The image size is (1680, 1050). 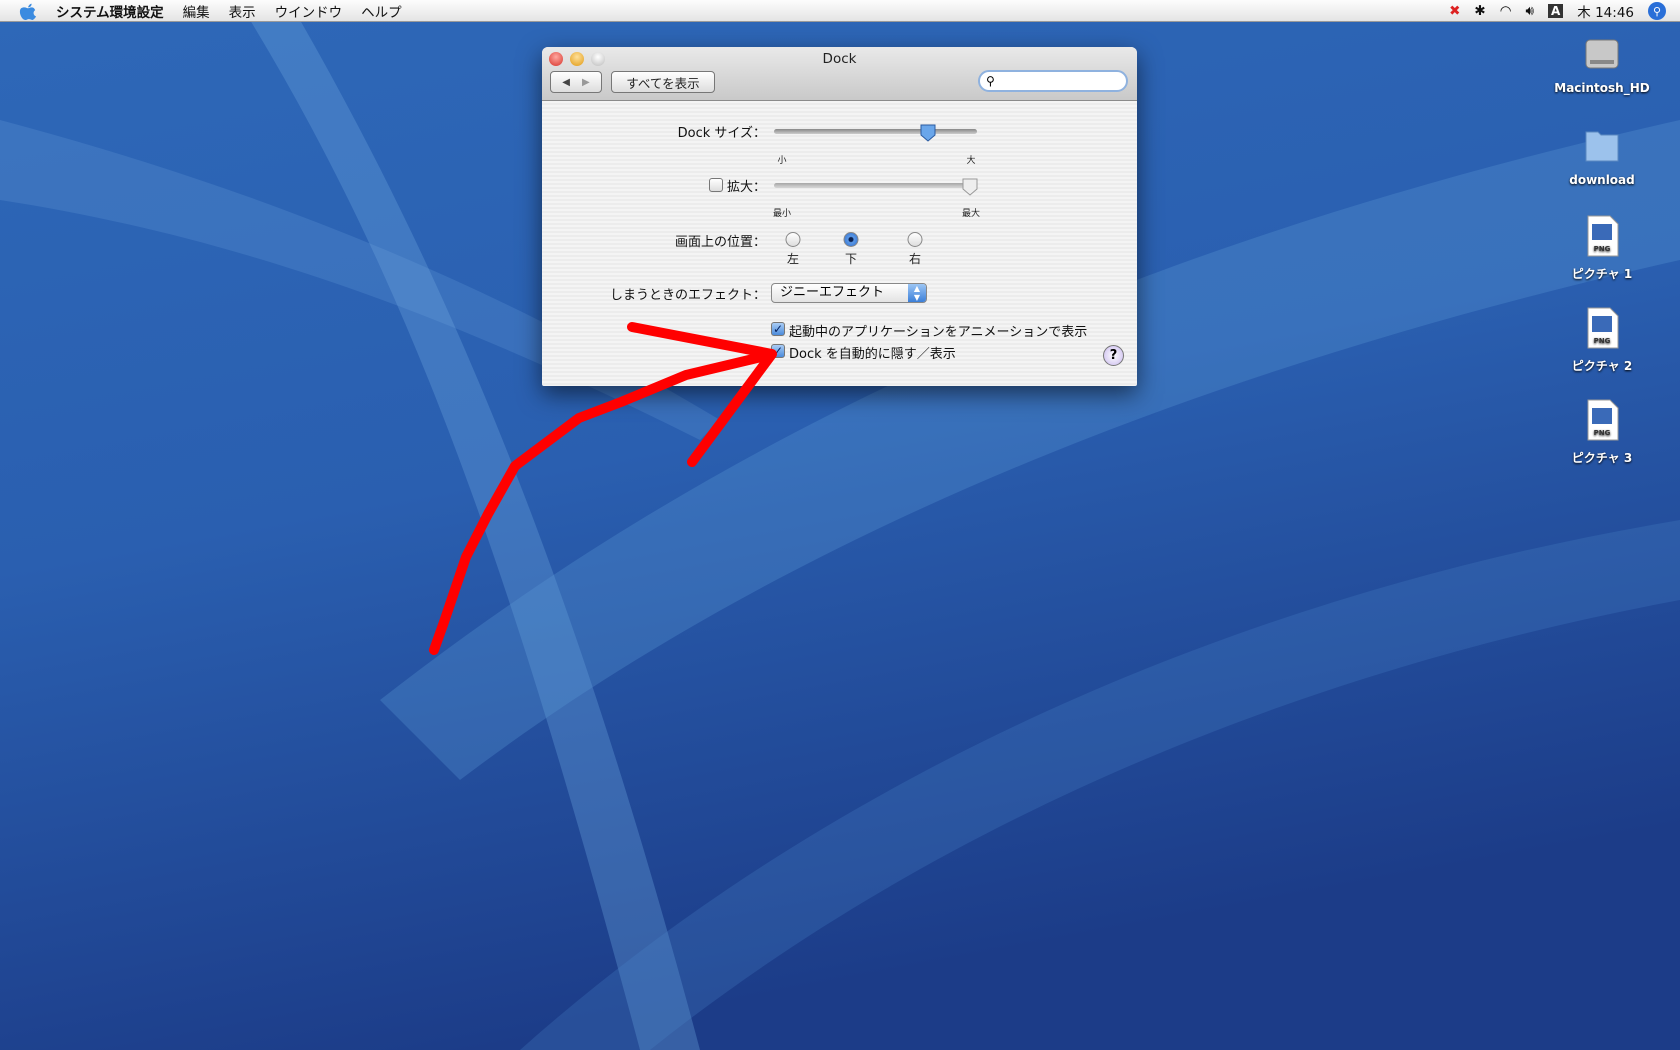 I want to click on window-toolbar: Dock ◀ ▶ すべてを表示 ⚲, so click(x=839, y=74).